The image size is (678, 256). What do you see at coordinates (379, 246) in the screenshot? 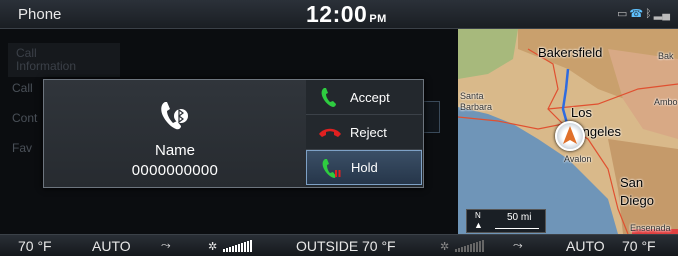
I see `outside-temperature: 70 °F` at bounding box center [379, 246].